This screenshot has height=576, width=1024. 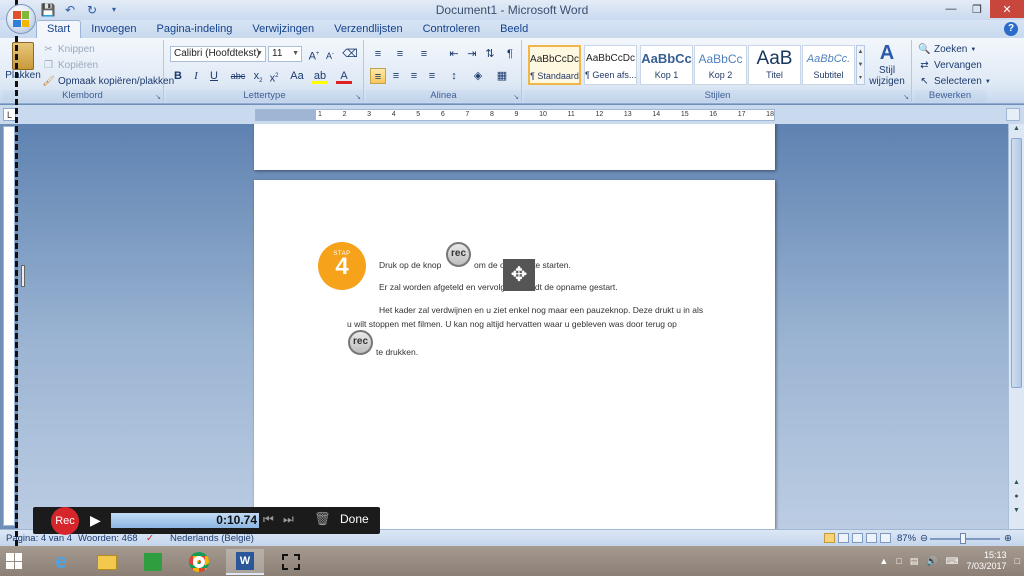 What do you see at coordinates (414, 76) in the screenshot?
I see `align-right-icon: ≡` at bounding box center [414, 76].